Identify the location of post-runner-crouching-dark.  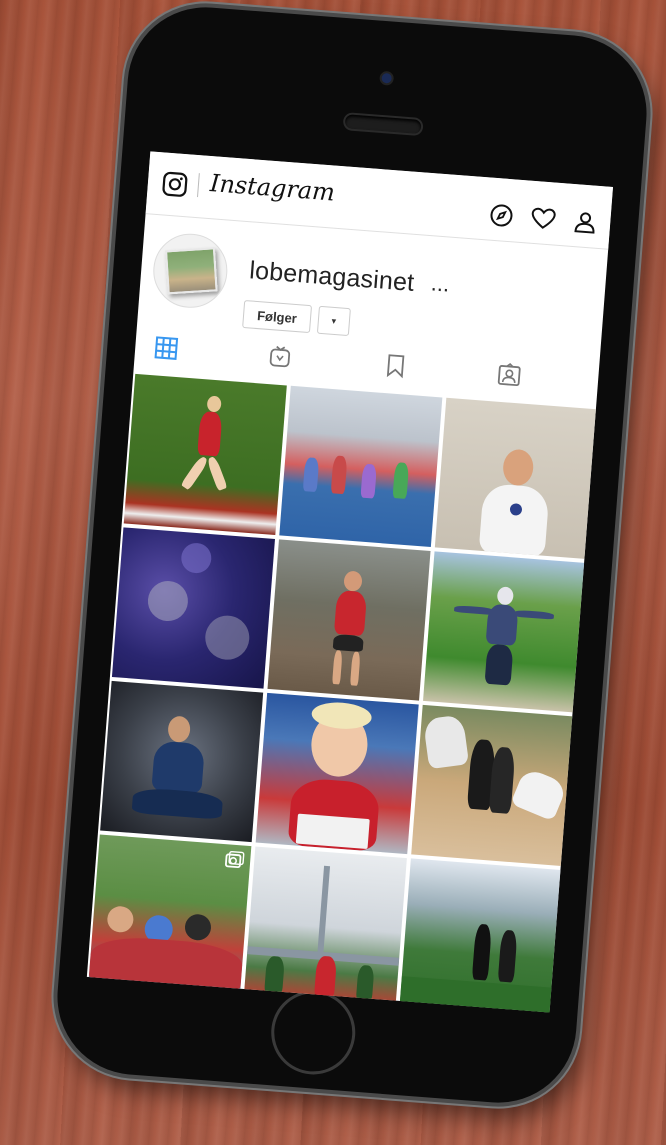
(182, 761).